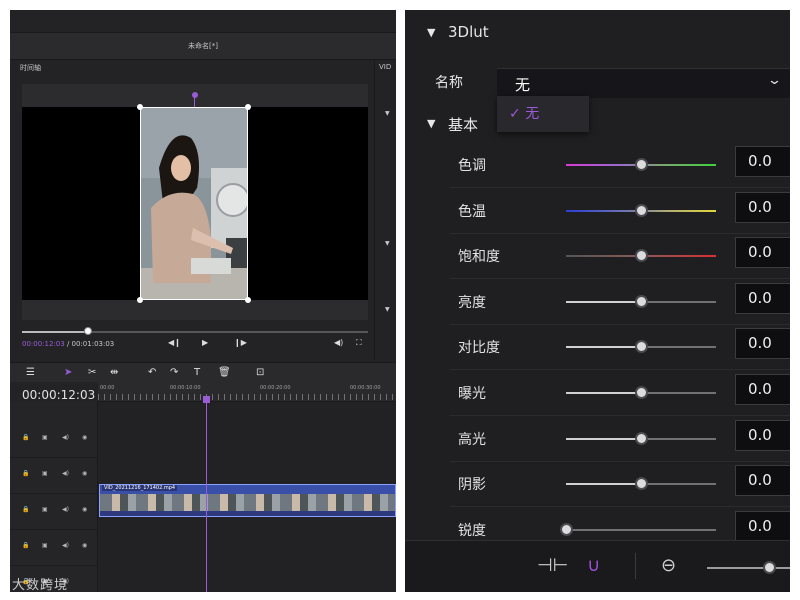 The height and width of the screenshot is (600, 800). Describe the element at coordinates (359, 343) in the screenshot. I see `fullscreen-icon: ⛶` at that location.